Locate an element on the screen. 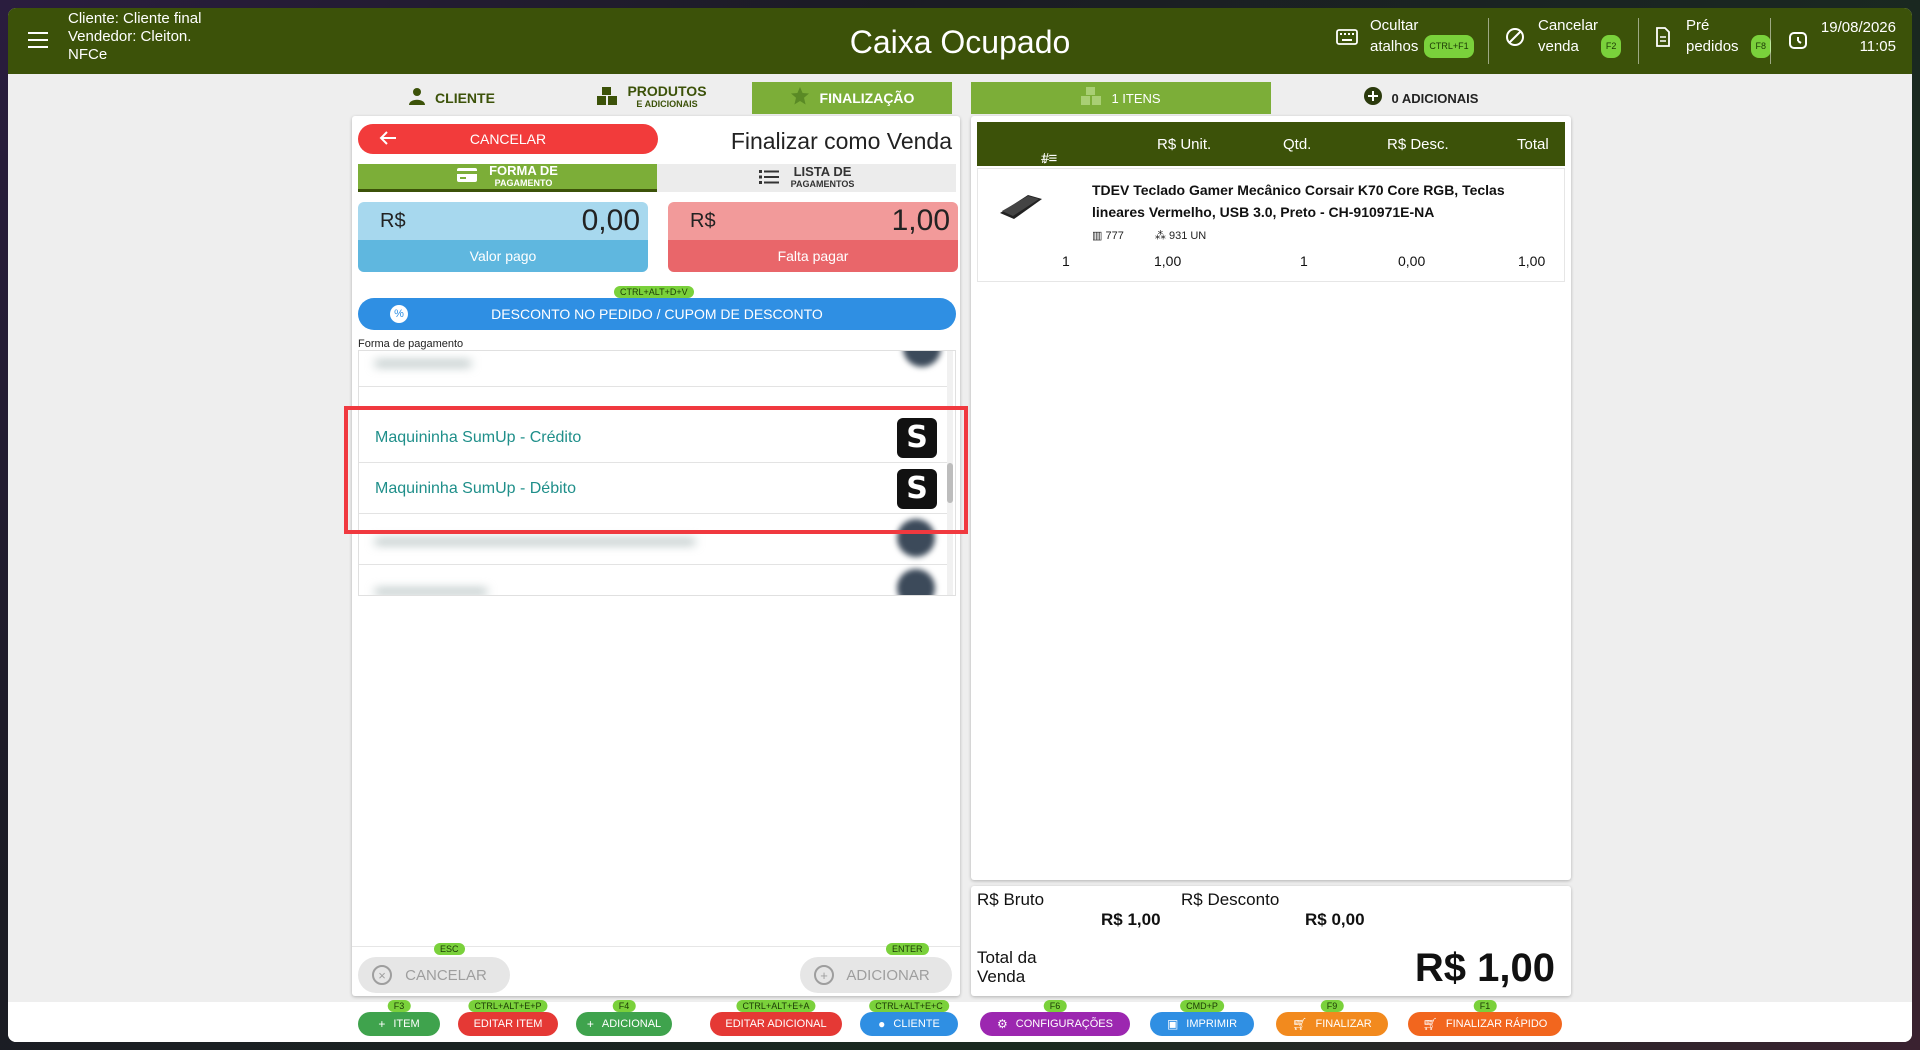 The image size is (1920, 1050). discount-label: R$ Desconto is located at coordinates (1230, 899).